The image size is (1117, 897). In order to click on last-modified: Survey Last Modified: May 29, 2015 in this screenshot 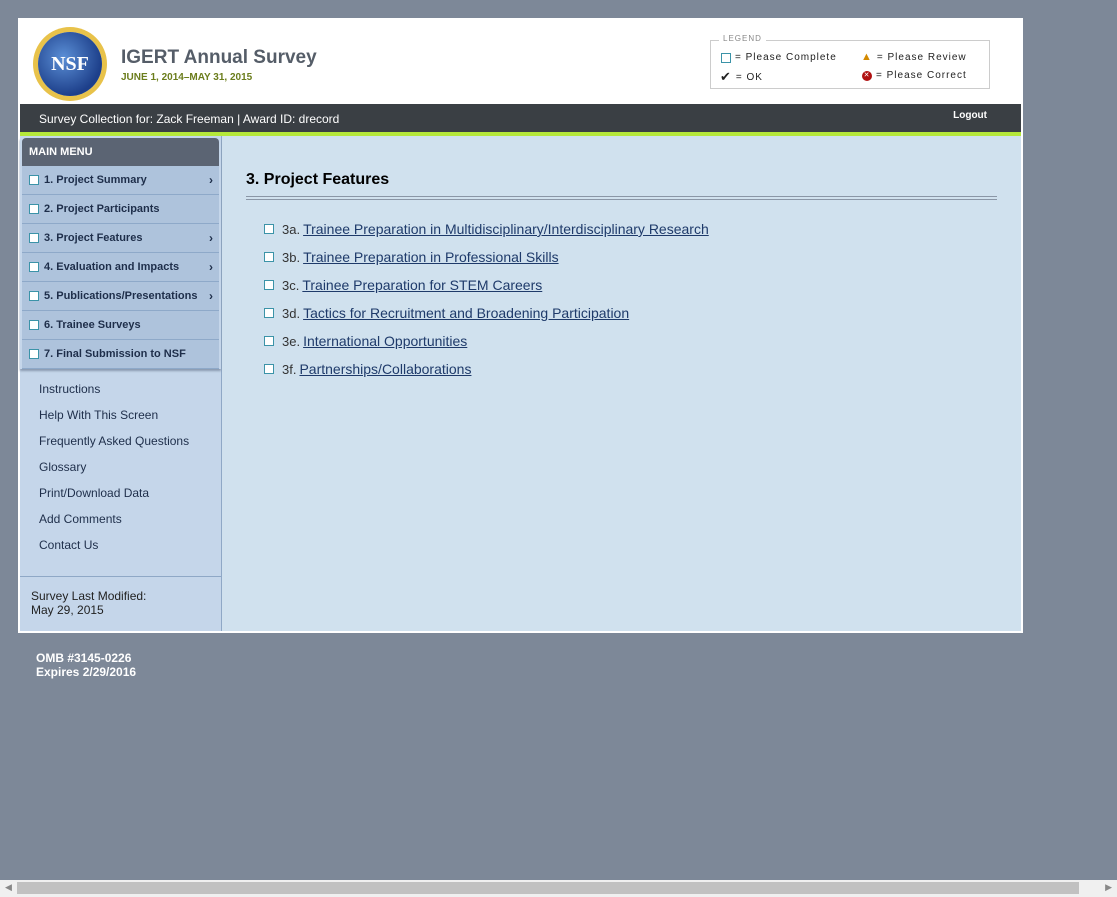, I will do `click(126, 596)`.